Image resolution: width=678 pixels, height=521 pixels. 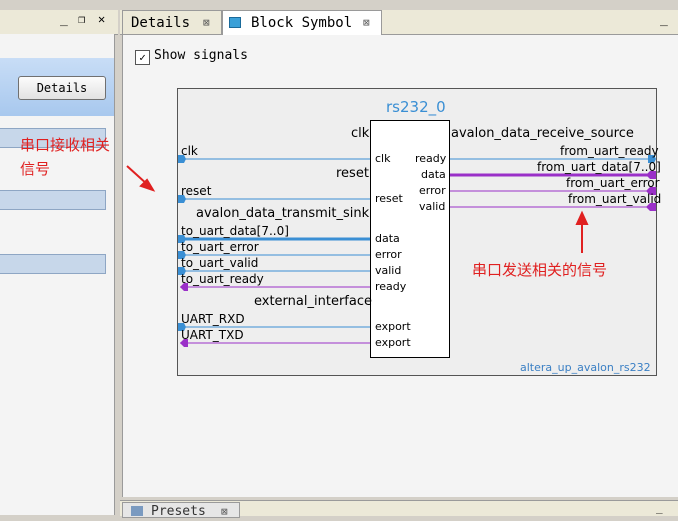 I want to click on pin-error-out: error, so click(x=432, y=190).